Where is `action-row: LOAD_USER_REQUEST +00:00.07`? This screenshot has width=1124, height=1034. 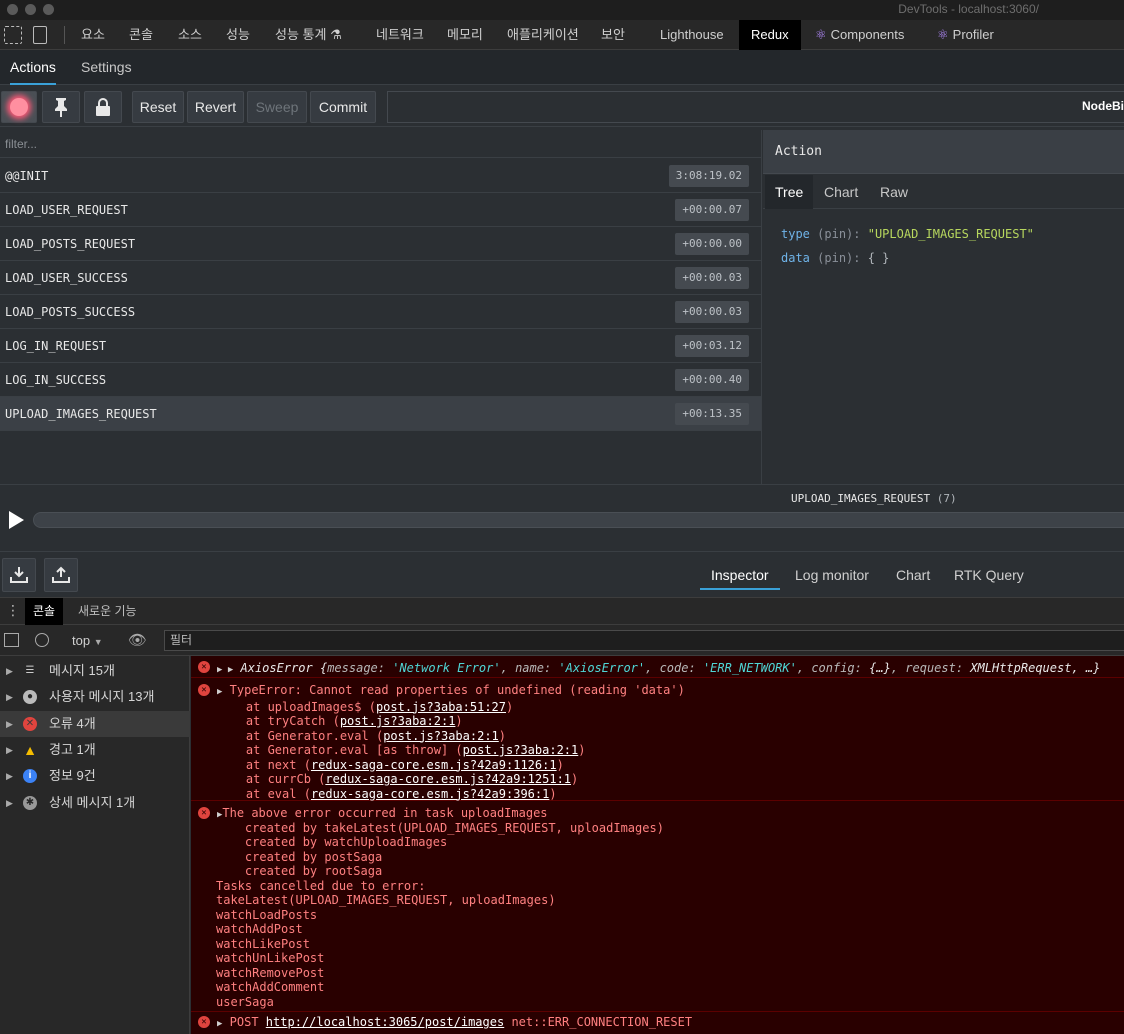
action-row: LOAD_USER_REQUEST +00:00.07 is located at coordinates (380, 210).